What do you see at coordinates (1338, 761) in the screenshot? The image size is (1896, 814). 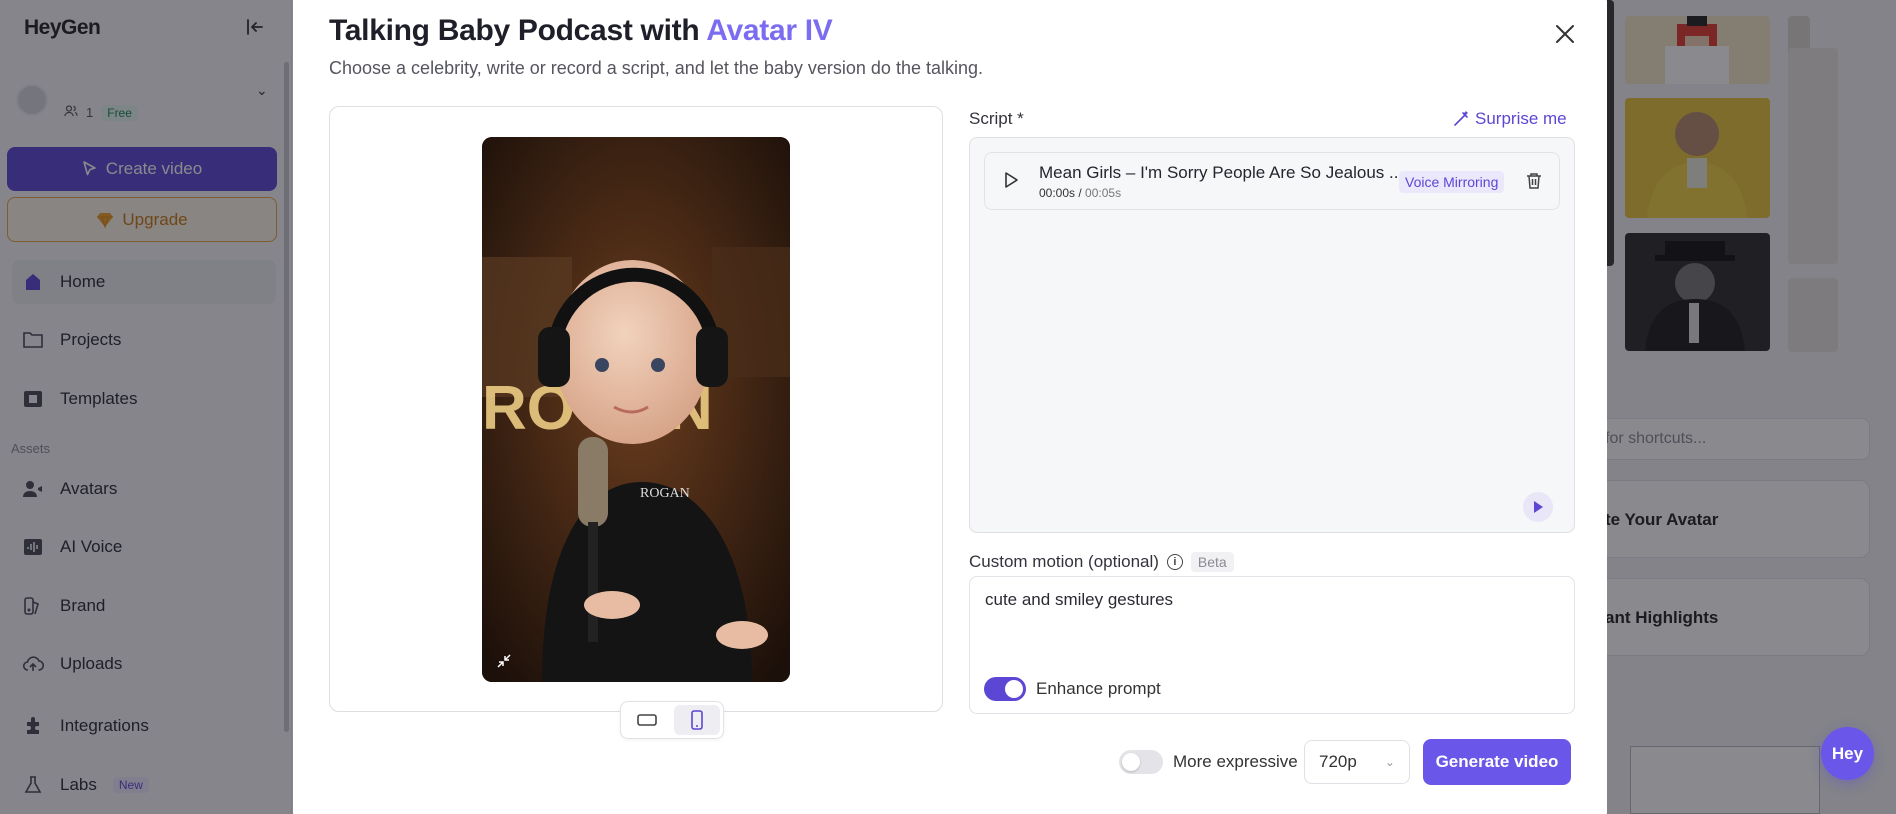 I see `quality-value: 720p` at bounding box center [1338, 761].